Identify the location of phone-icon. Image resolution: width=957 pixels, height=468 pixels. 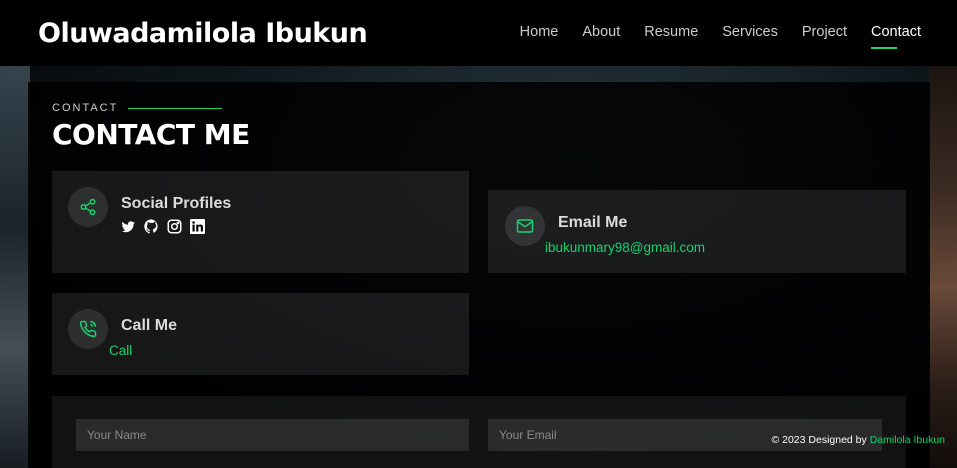
(88, 329).